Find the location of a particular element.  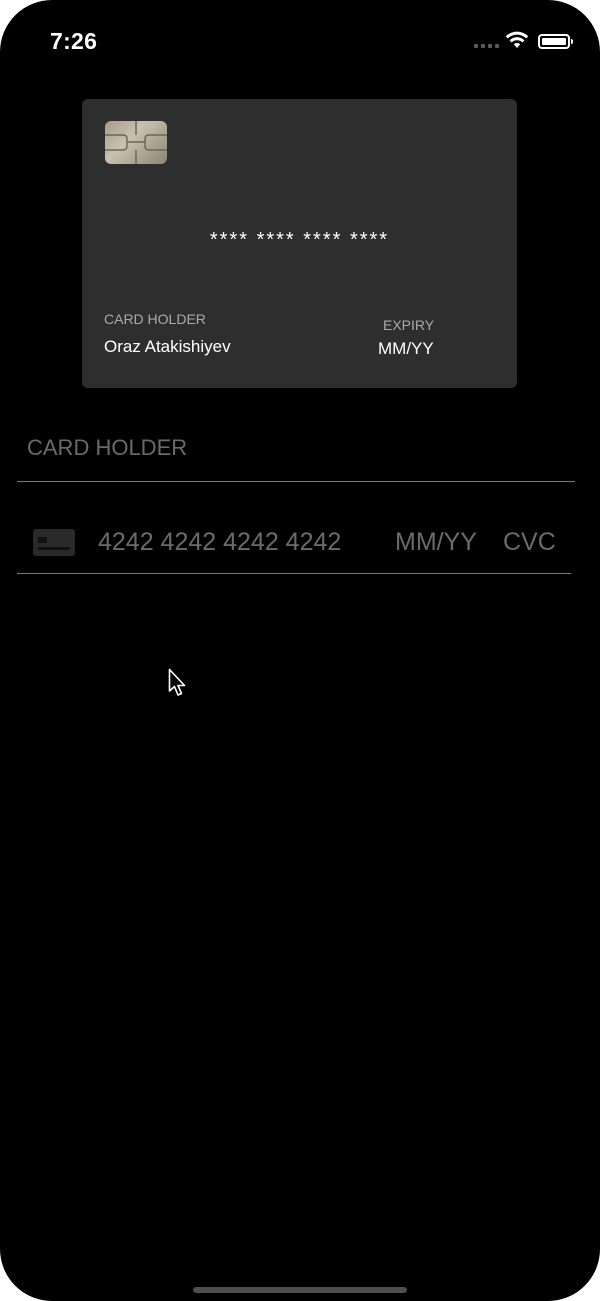

expiry-label: EXPIRY is located at coordinates (409, 325).